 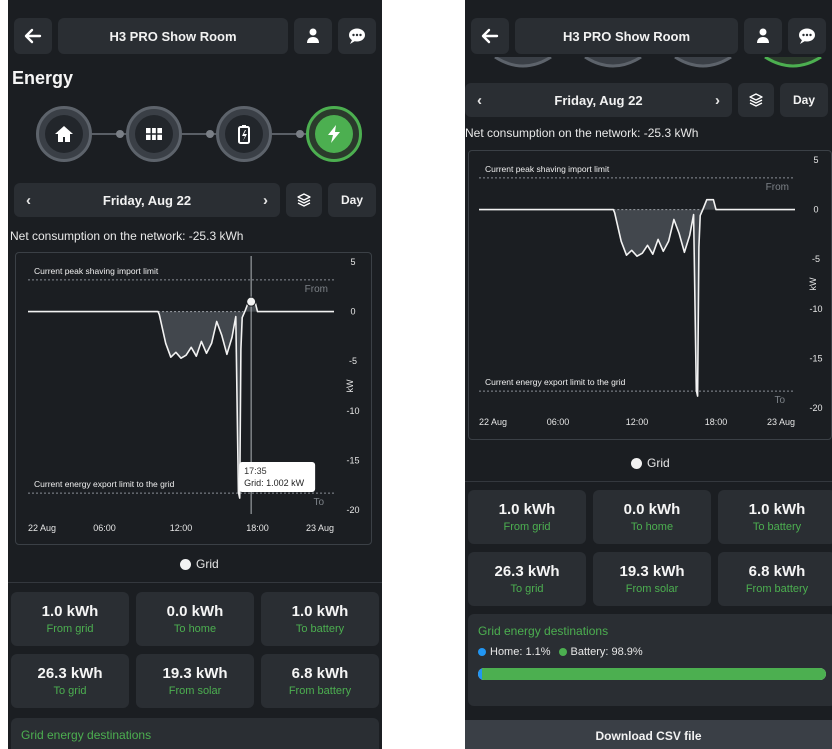 What do you see at coordinates (562, 652) in the screenshot?
I see `battery-legend-dot` at bounding box center [562, 652].